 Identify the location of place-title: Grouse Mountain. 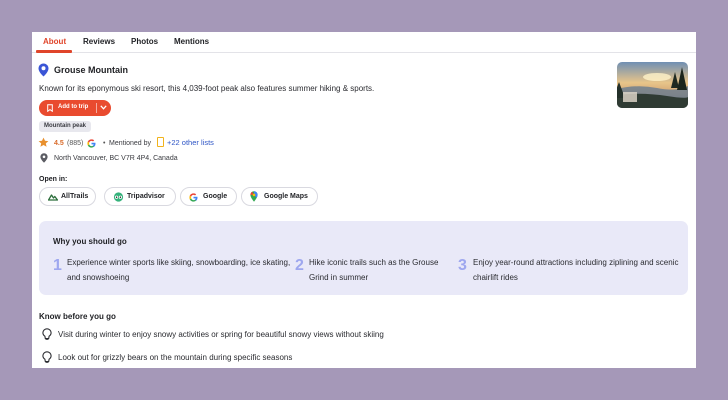
(91, 70).